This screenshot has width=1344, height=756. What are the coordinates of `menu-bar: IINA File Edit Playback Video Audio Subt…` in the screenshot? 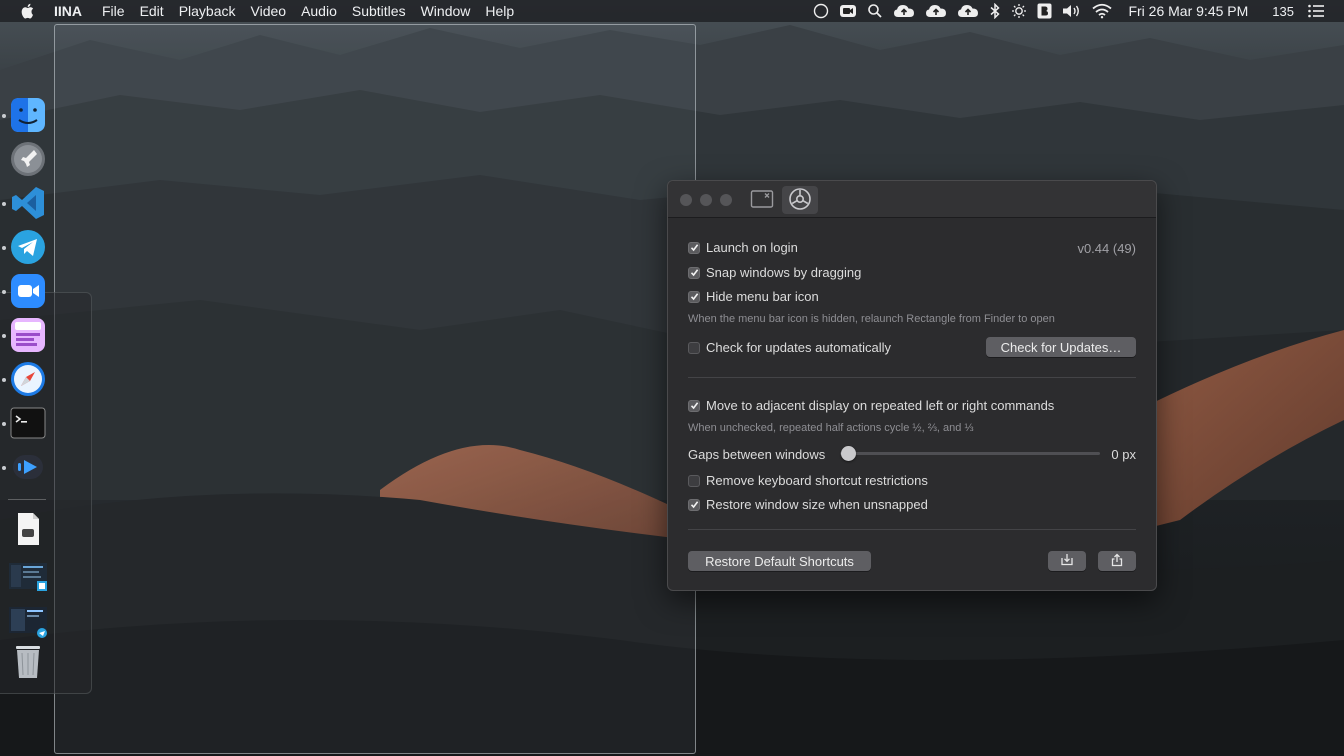 It's located at (672, 11).